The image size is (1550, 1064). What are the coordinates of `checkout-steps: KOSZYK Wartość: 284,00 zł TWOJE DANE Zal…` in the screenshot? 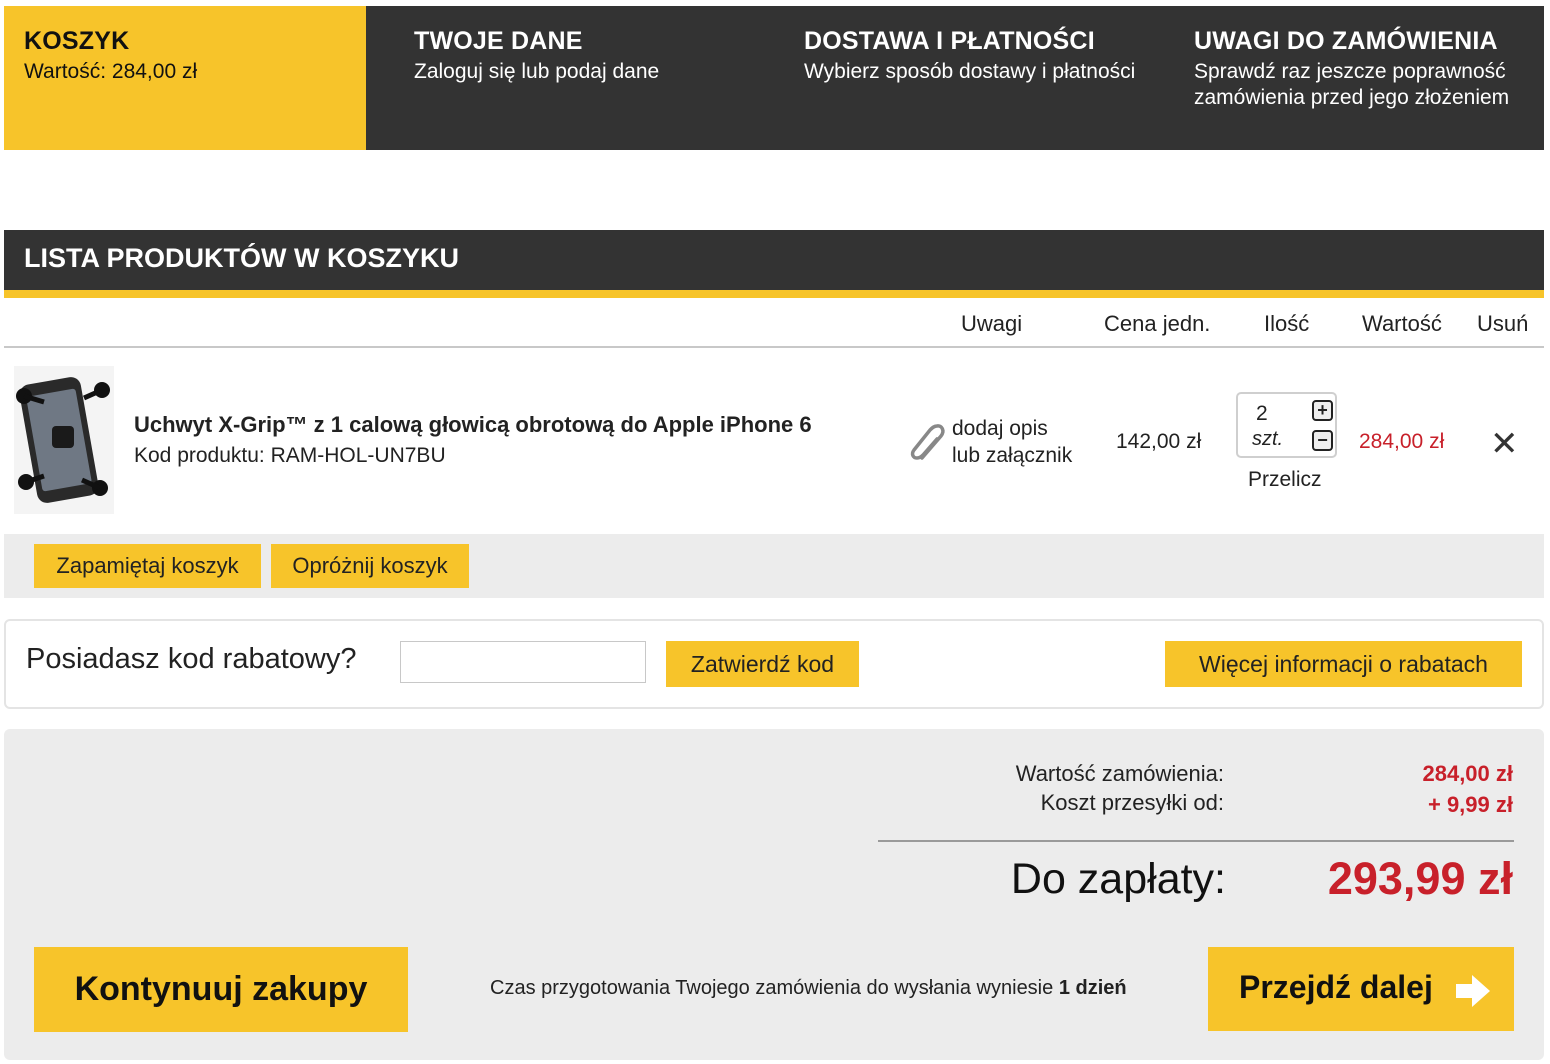 It's located at (774, 78).